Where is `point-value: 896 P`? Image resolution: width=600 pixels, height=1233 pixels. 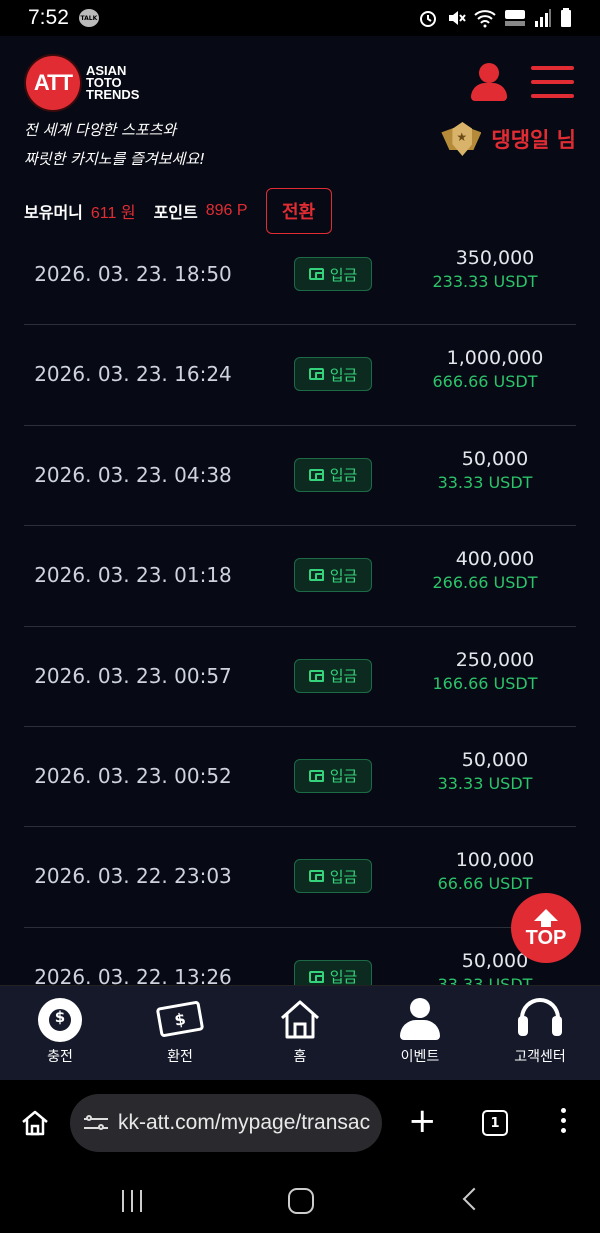 point-value: 896 P is located at coordinates (226, 210).